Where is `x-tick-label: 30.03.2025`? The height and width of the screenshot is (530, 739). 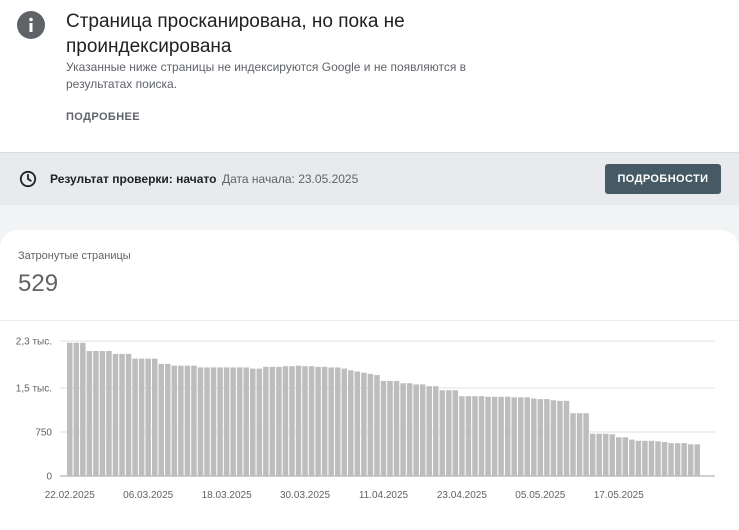
x-tick-label: 30.03.2025 is located at coordinates (305, 495).